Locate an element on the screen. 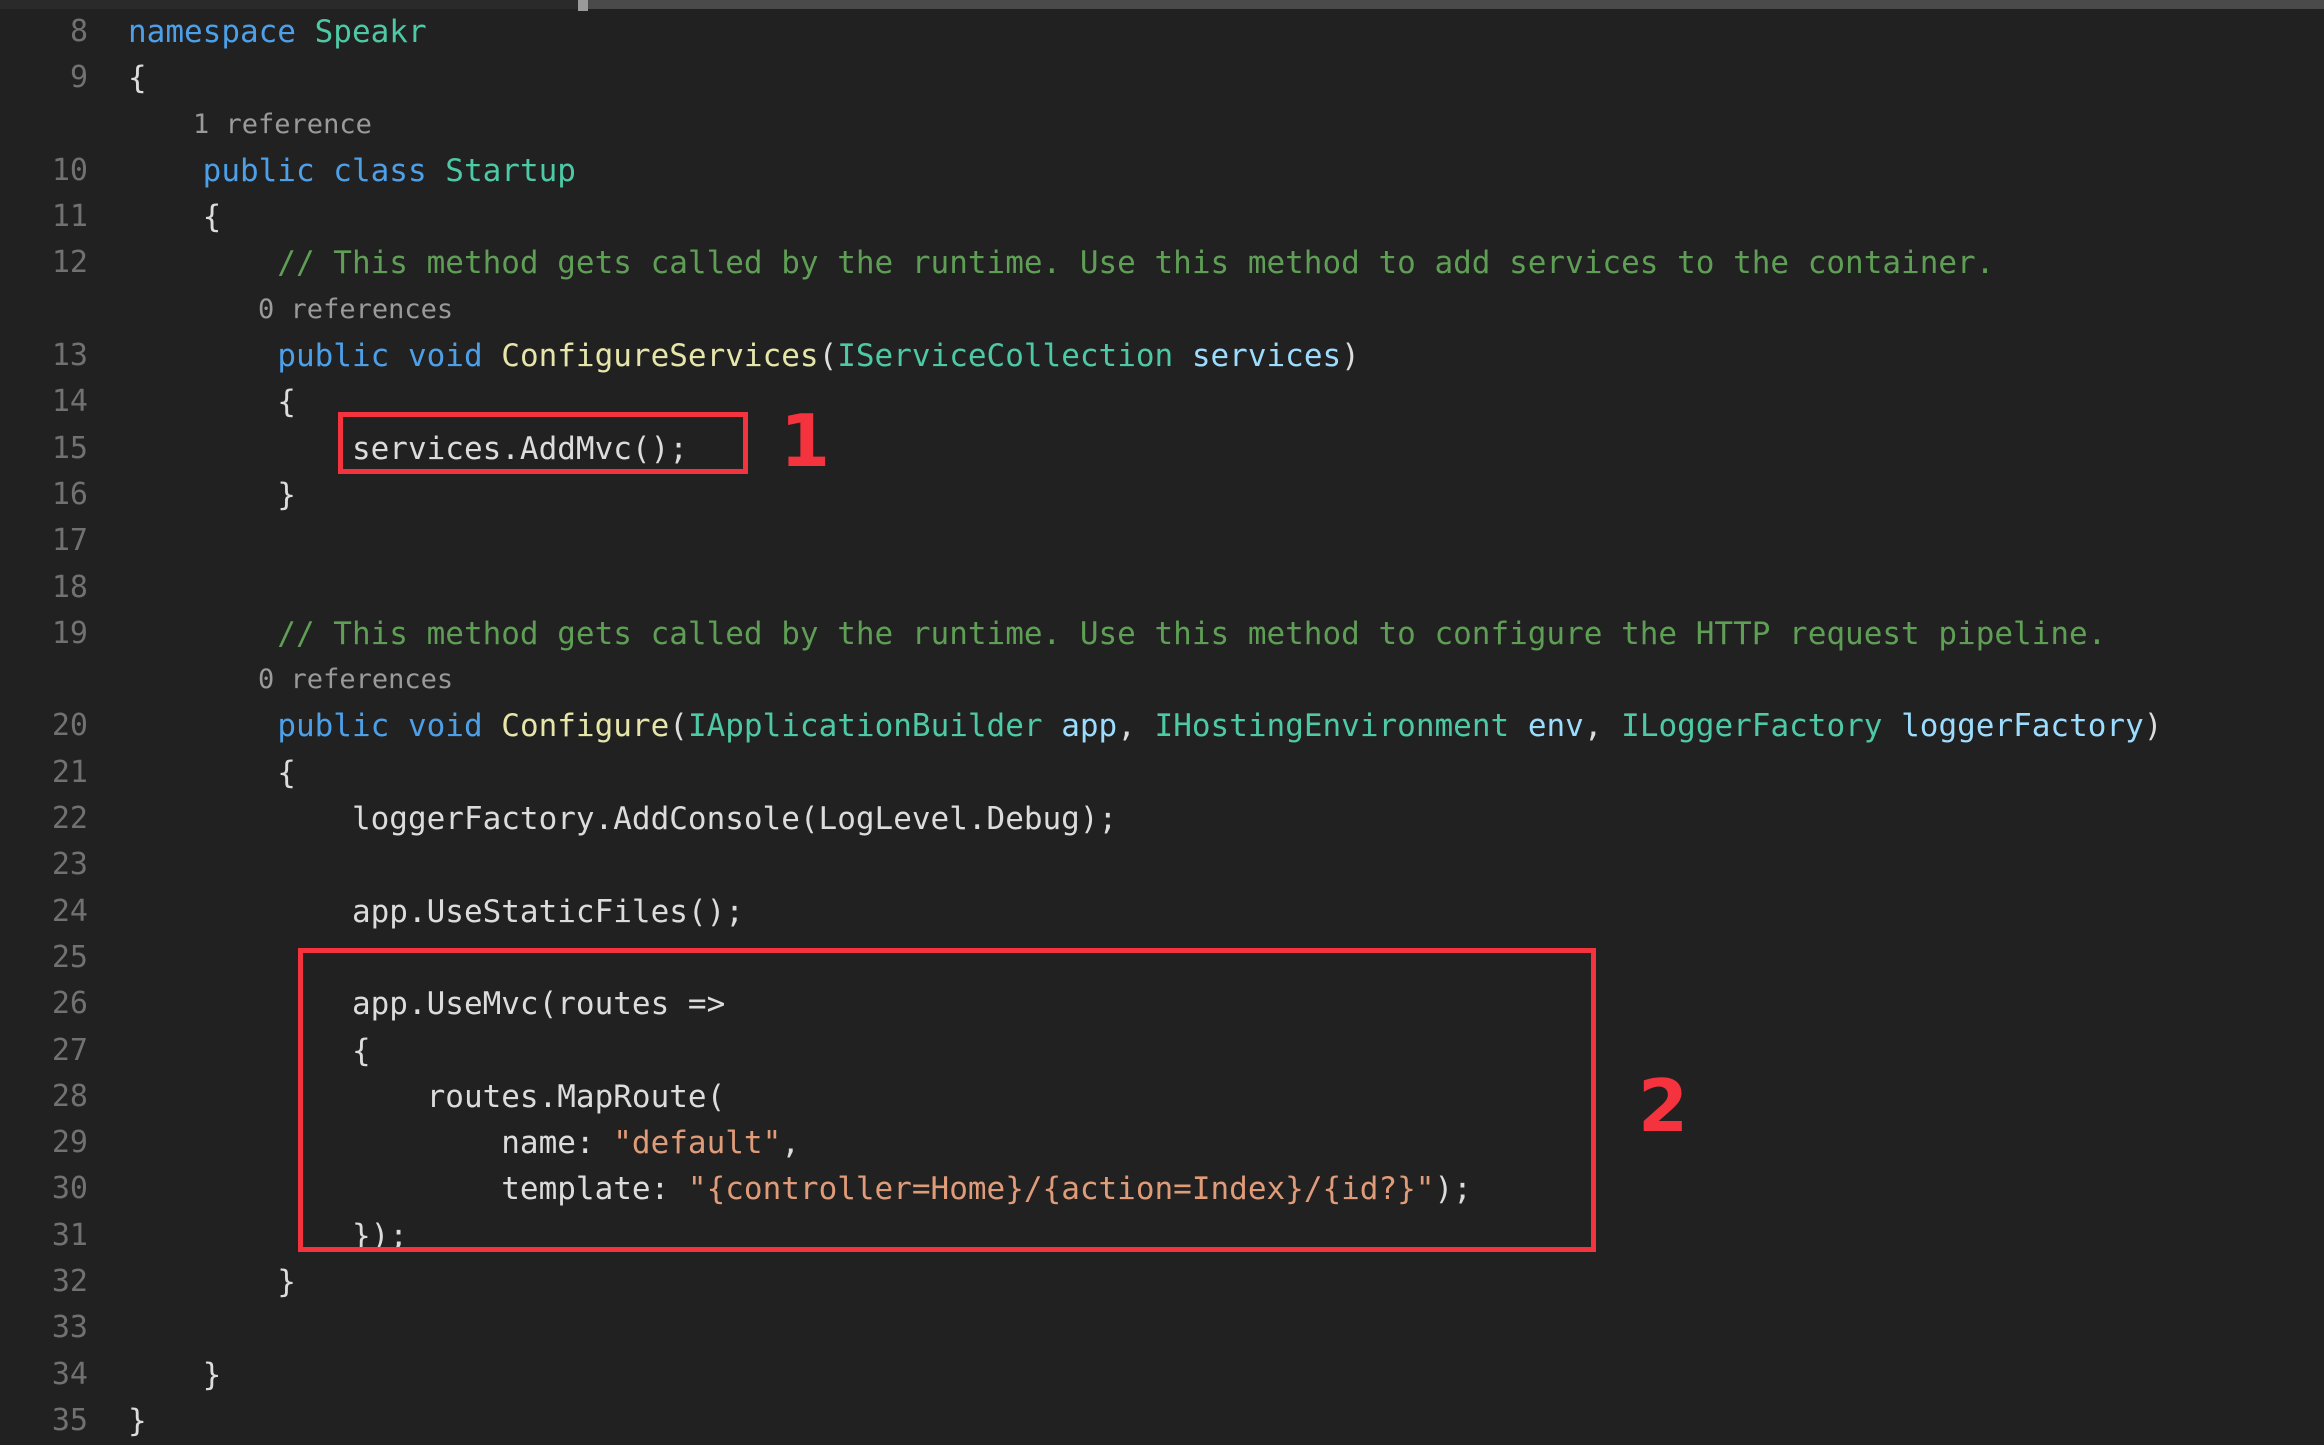 The image size is (2324, 1445). token-lens: 0 references is located at coordinates (291, 309).